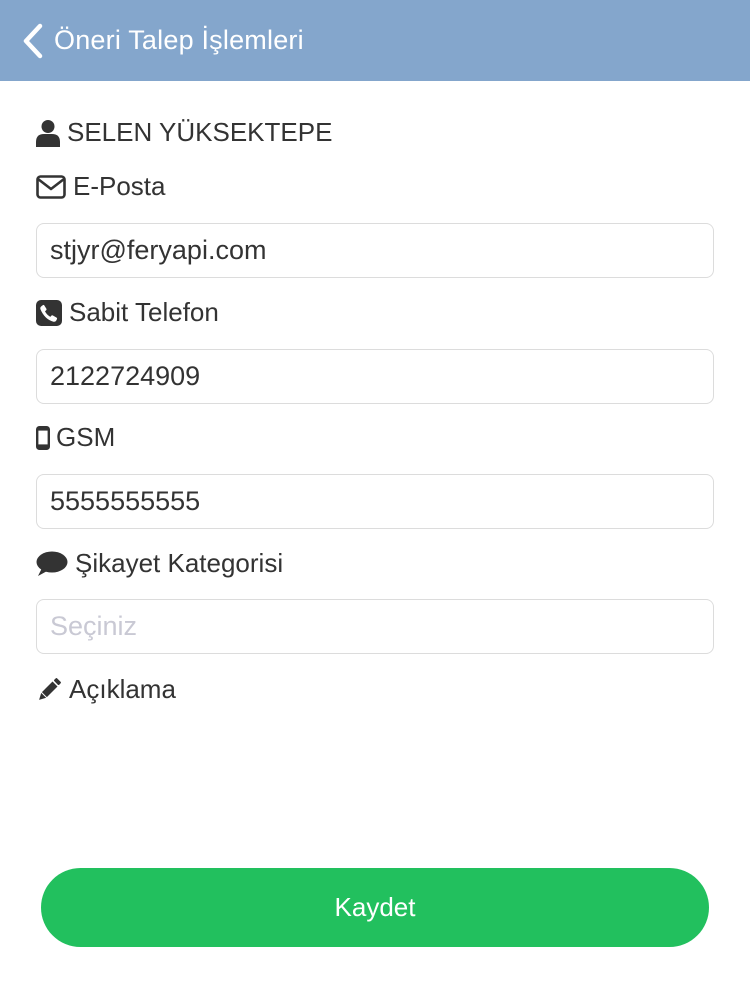  Describe the element at coordinates (179, 40) in the screenshot. I see `page-title: Öneri Talep İşlemleri` at that location.